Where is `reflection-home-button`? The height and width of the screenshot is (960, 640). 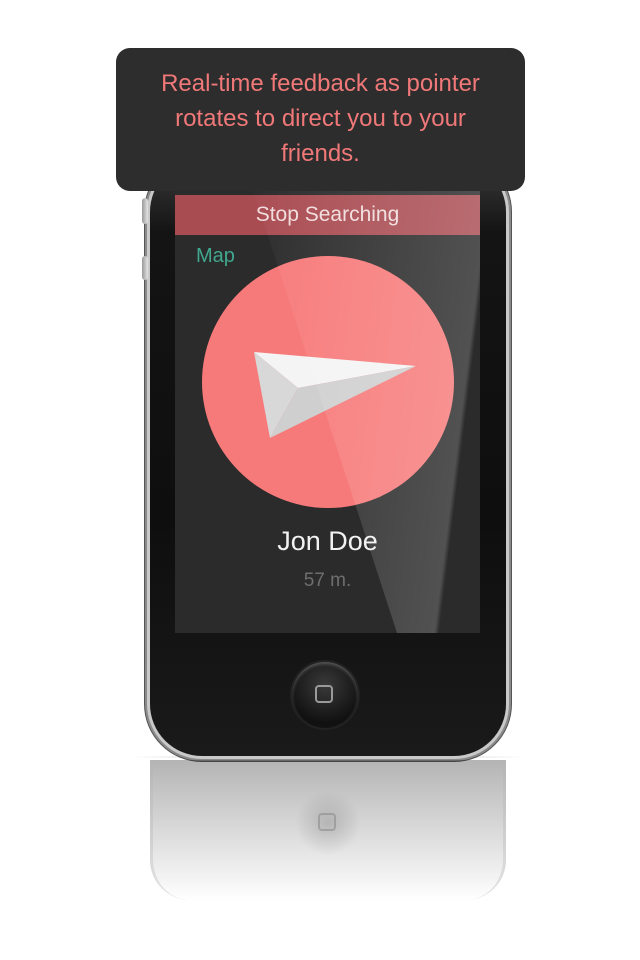
reflection-home-button is located at coordinates (328, 823).